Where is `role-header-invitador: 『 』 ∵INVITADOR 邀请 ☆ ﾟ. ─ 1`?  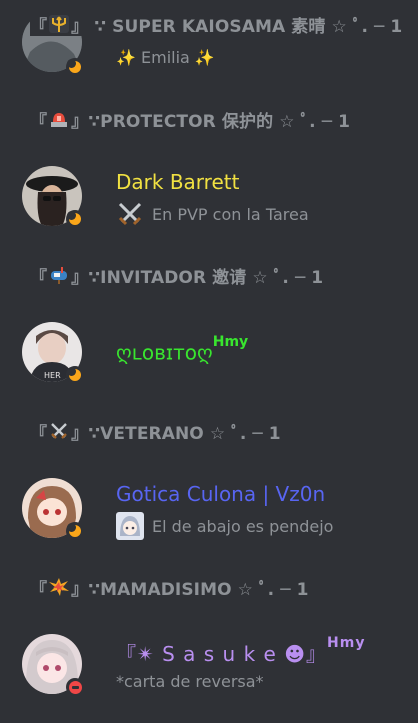 role-header-invitador: 『 』 ∵INVITADOR 邀请 ☆ ﾟ. ─ 1 is located at coordinates (177, 277).